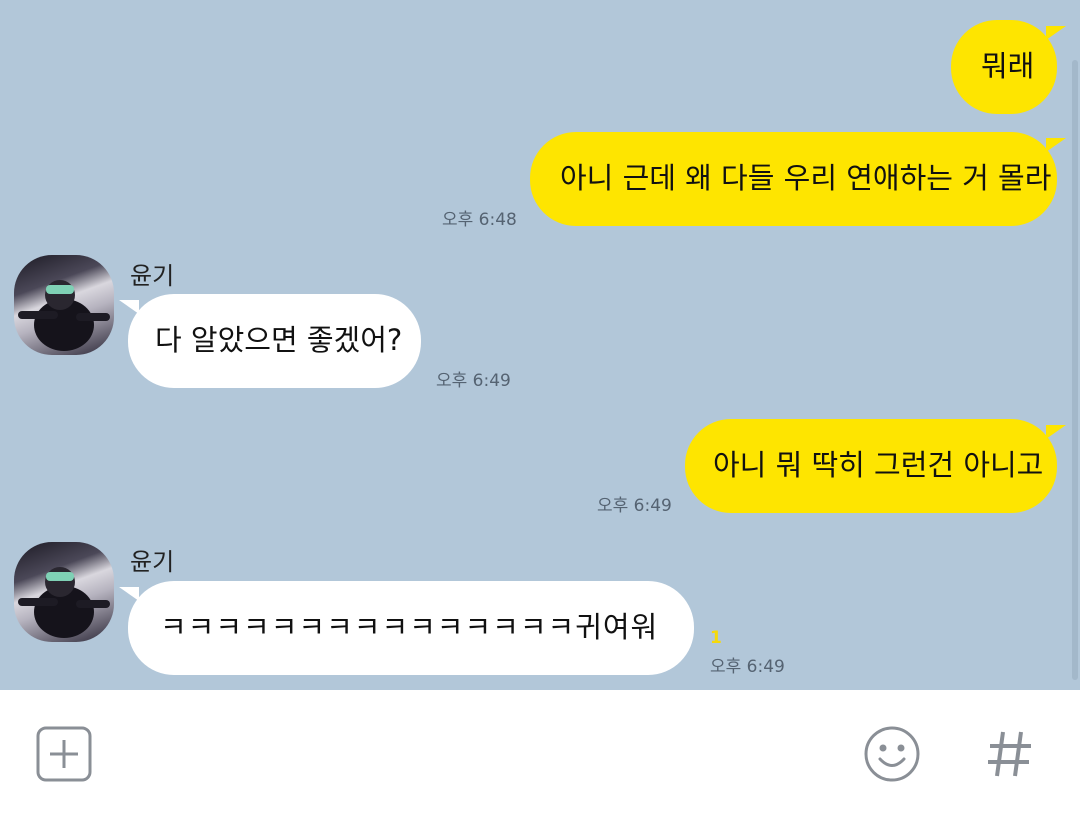  I want to click on message-text: 다 알았으면 좋겠어?, so click(279, 340).